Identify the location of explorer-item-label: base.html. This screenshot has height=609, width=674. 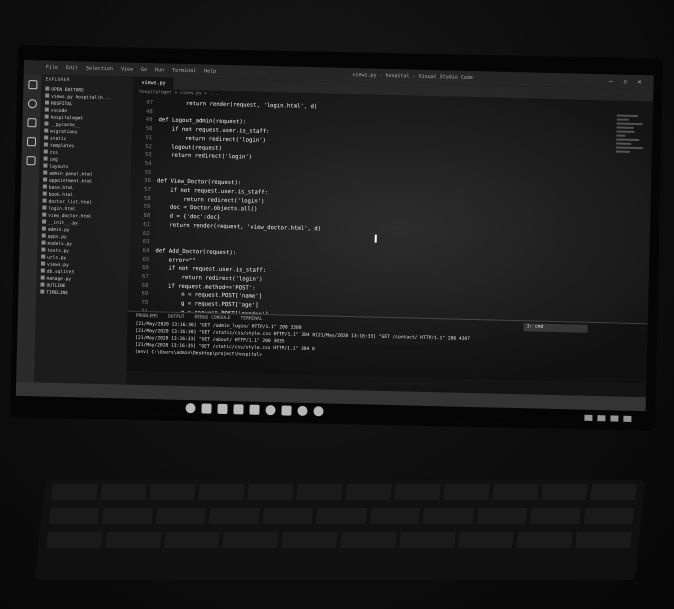
(61, 188).